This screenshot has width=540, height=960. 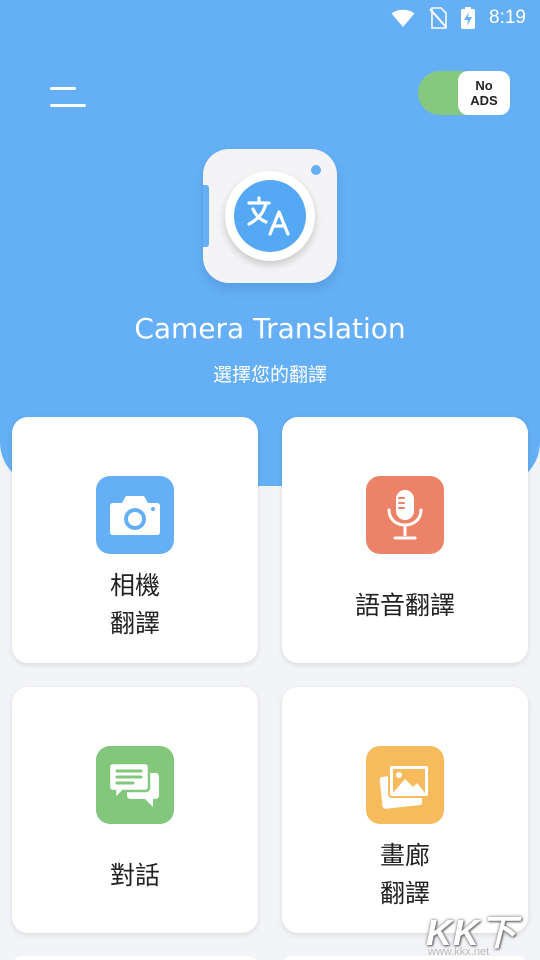 I want to click on wifi-icon, so click(x=403, y=18).